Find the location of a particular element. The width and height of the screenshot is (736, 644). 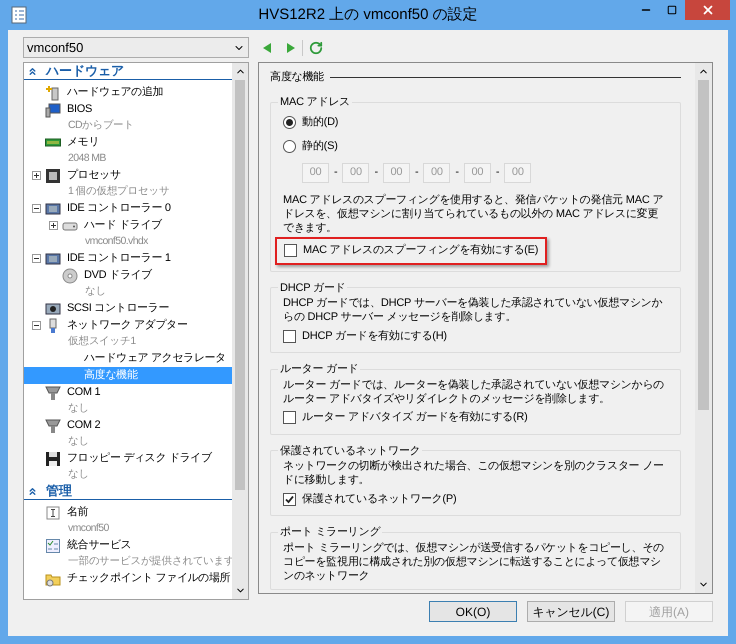

window-title: HVS12R2 上の vmconf50 の設定 is located at coordinates (368, 14).